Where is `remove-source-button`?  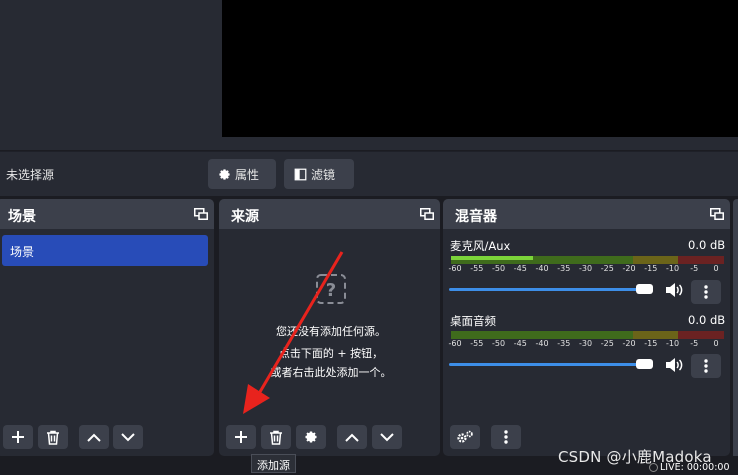 remove-source-button is located at coordinates (276, 437).